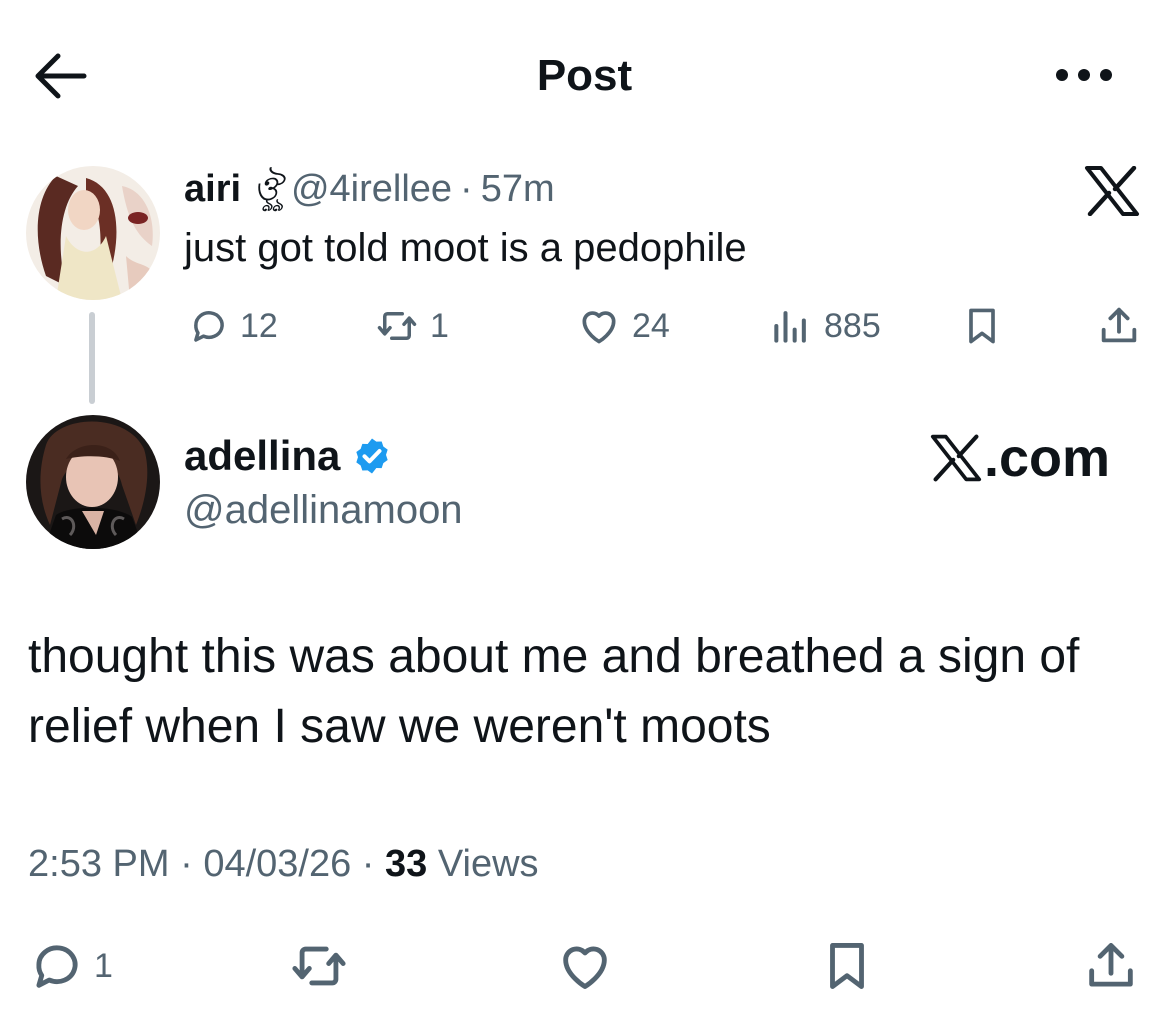  What do you see at coordinates (406, 864) in the screenshot?
I see `view-count: 33` at bounding box center [406, 864].